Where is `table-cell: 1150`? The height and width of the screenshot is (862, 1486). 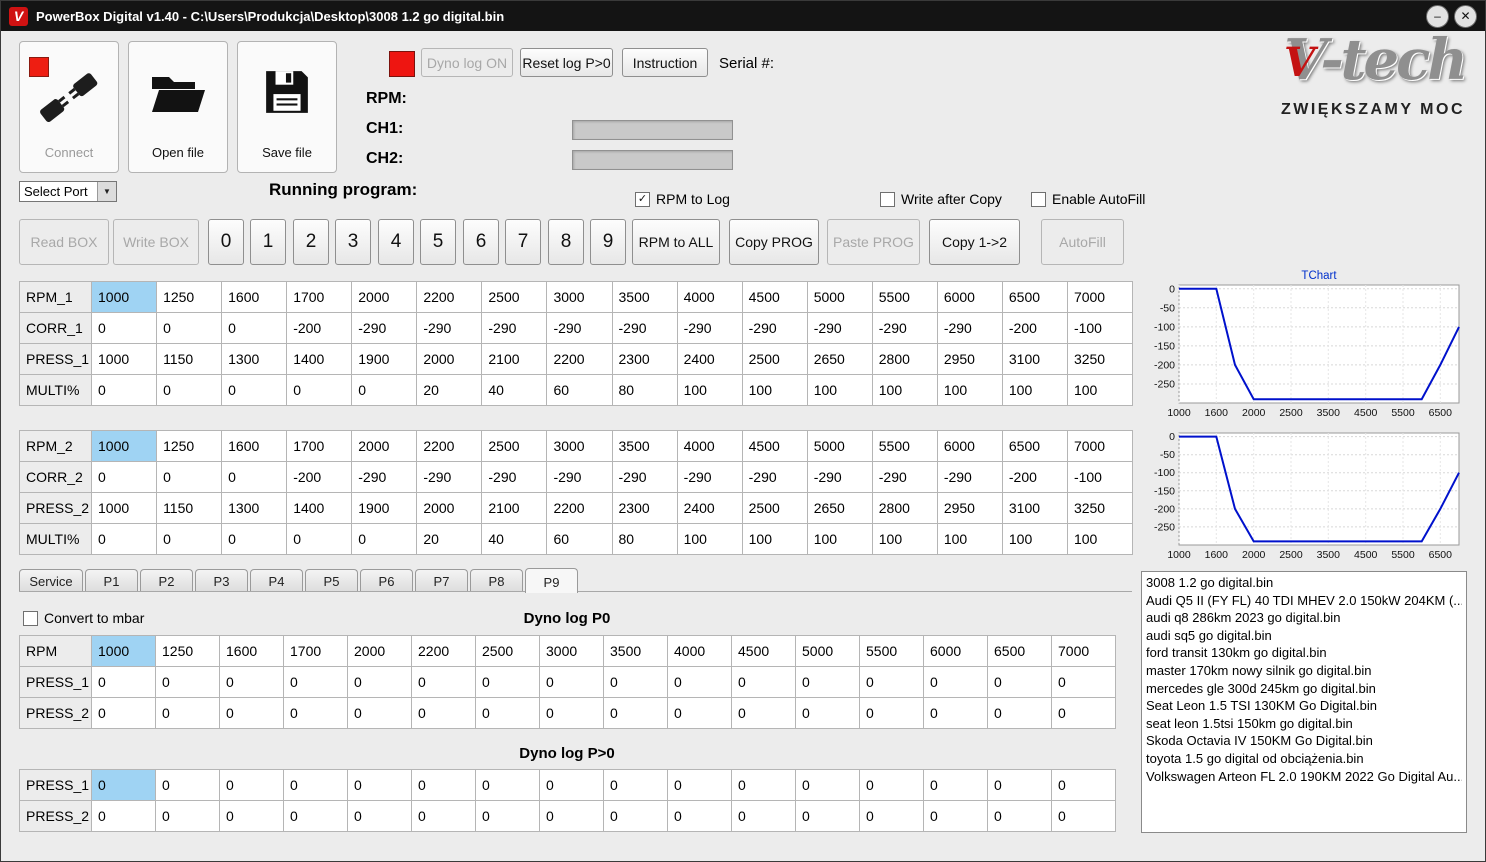 table-cell: 1150 is located at coordinates (190, 359).